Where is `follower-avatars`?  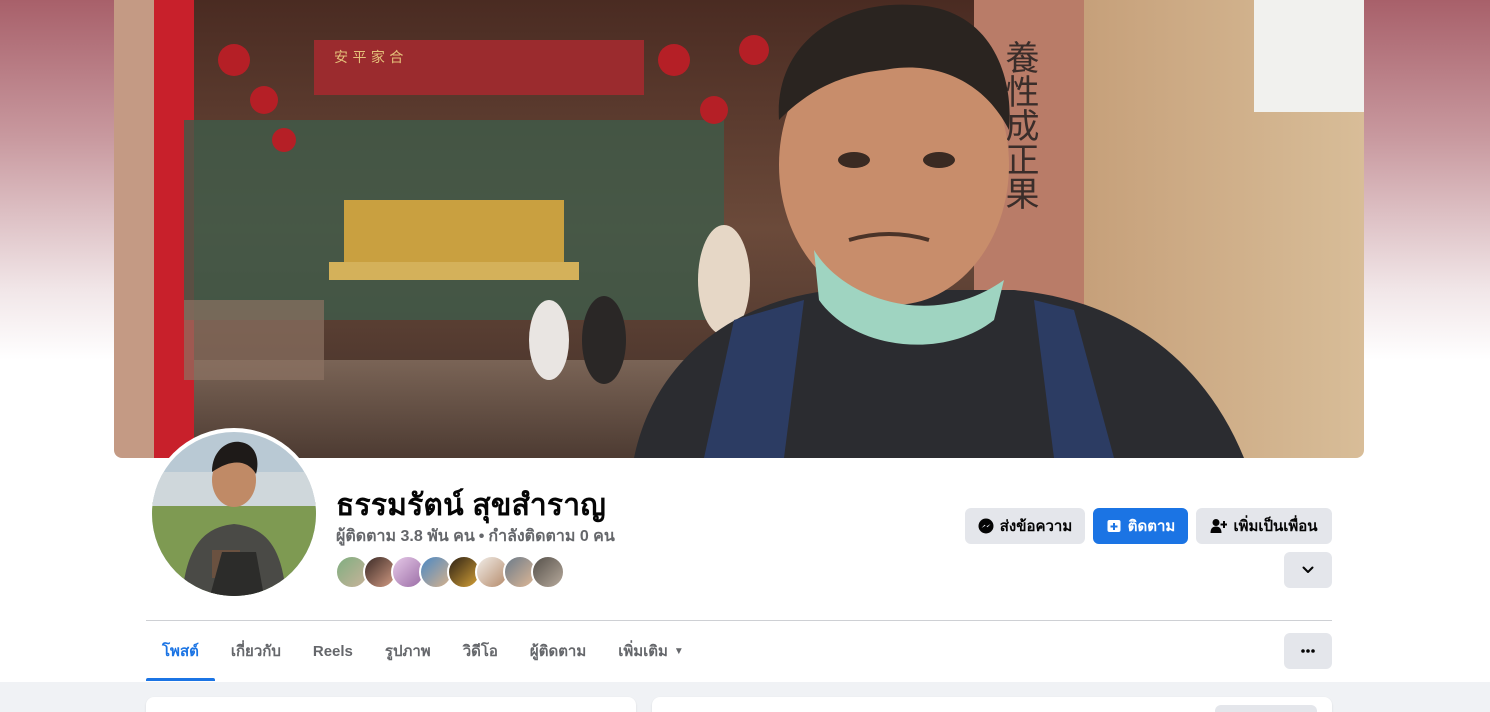
follower-avatars is located at coordinates (450, 572).